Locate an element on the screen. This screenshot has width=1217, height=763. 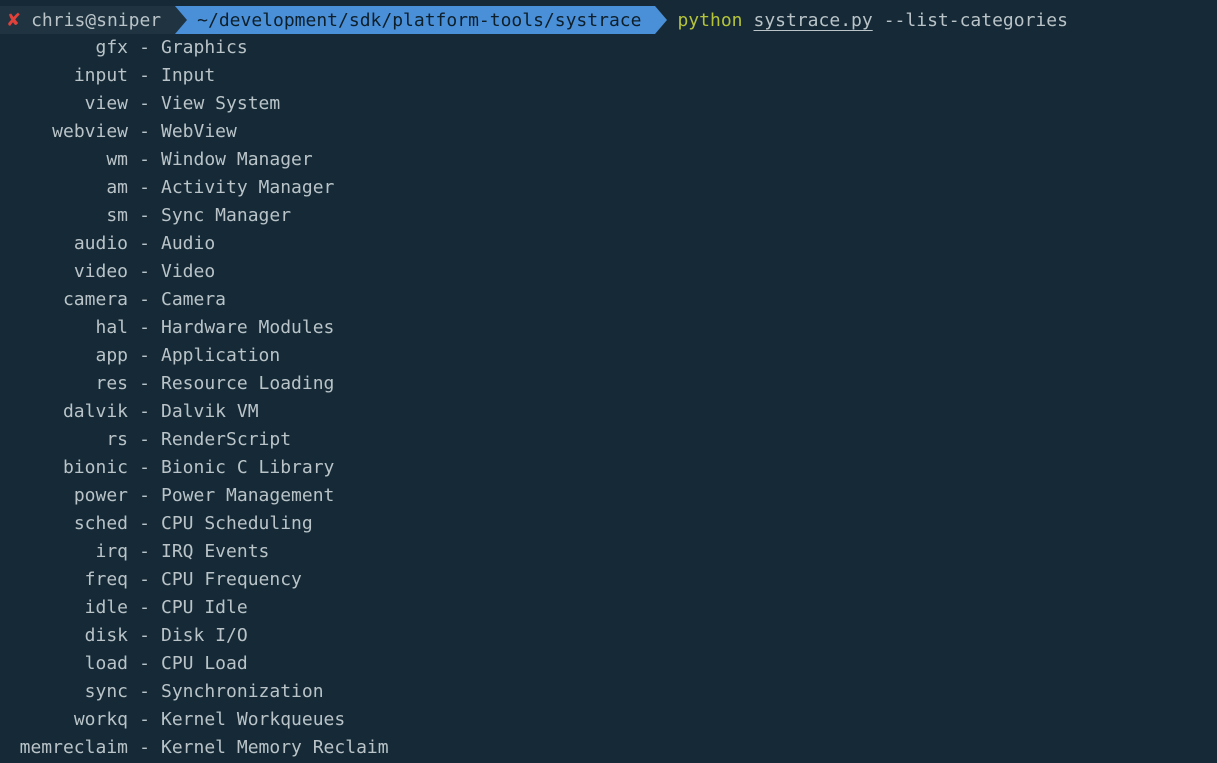
category-description: Camera is located at coordinates (194, 299).